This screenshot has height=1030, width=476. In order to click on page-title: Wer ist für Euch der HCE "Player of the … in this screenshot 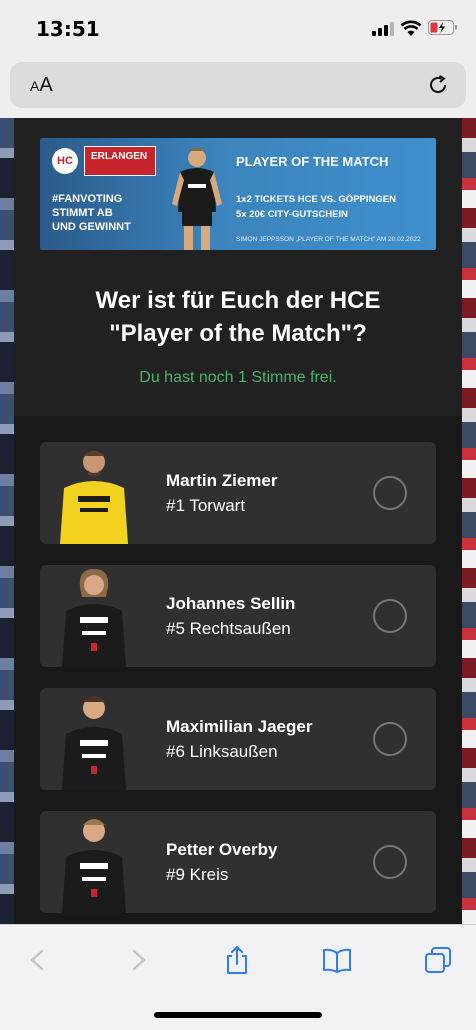, I will do `click(238, 317)`.